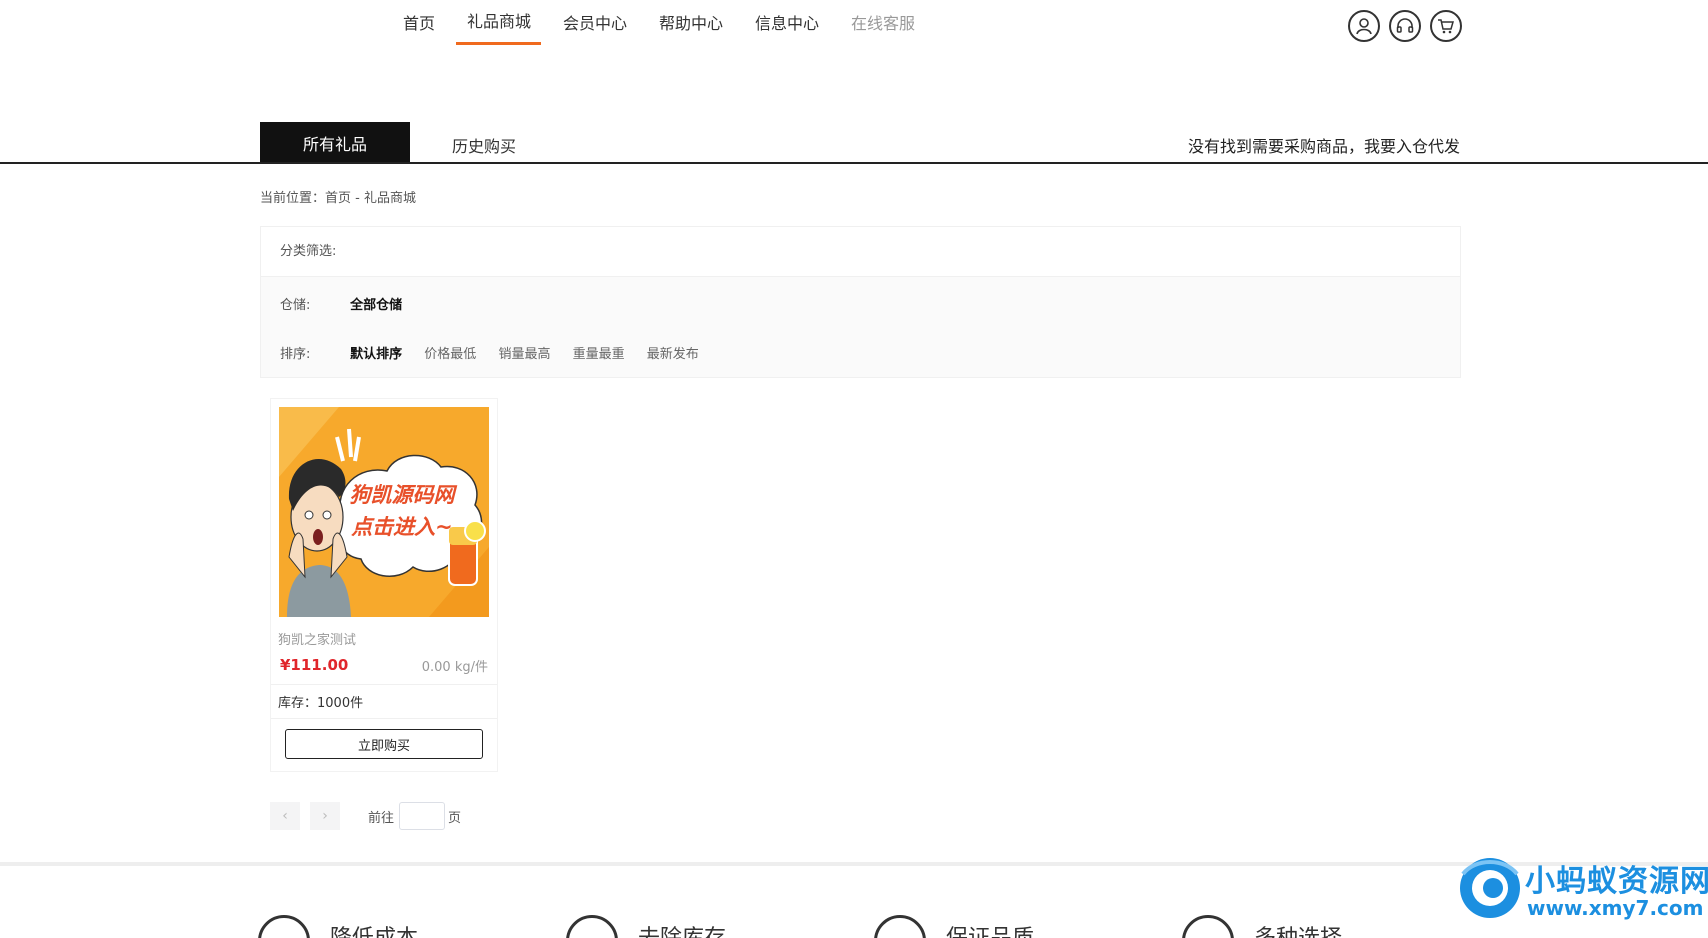 This screenshot has height=938, width=1708. I want to click on cost-reduce-icon, so click(284, 926).